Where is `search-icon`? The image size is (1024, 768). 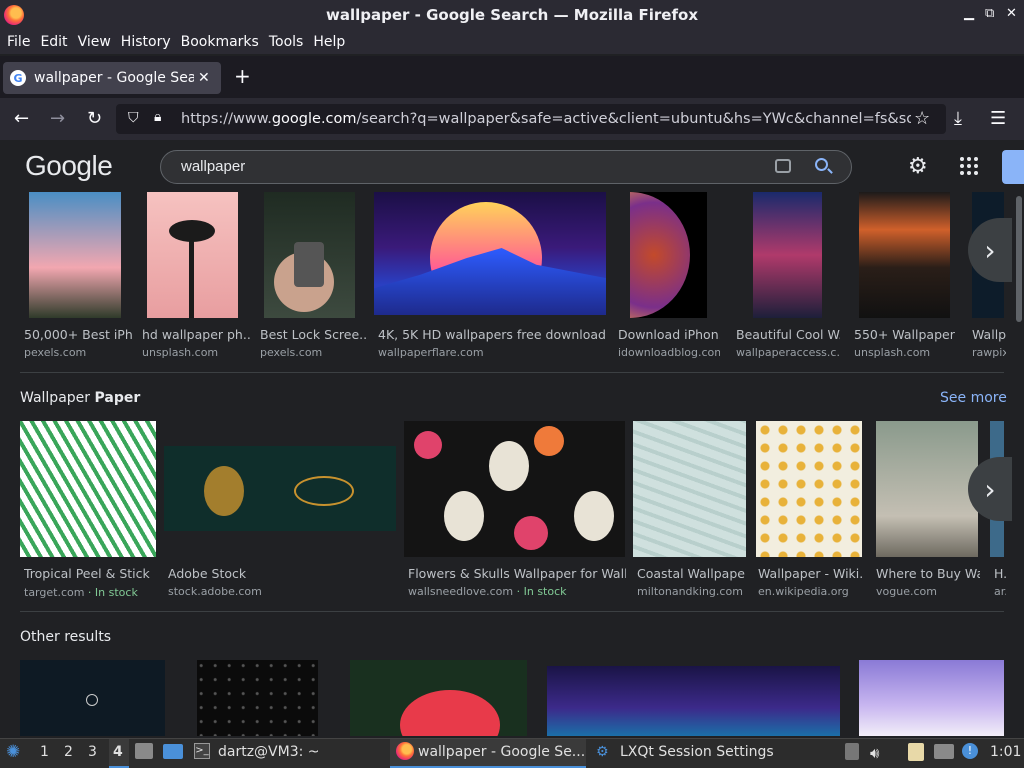
search-icon is located at coordinates (821, 164).